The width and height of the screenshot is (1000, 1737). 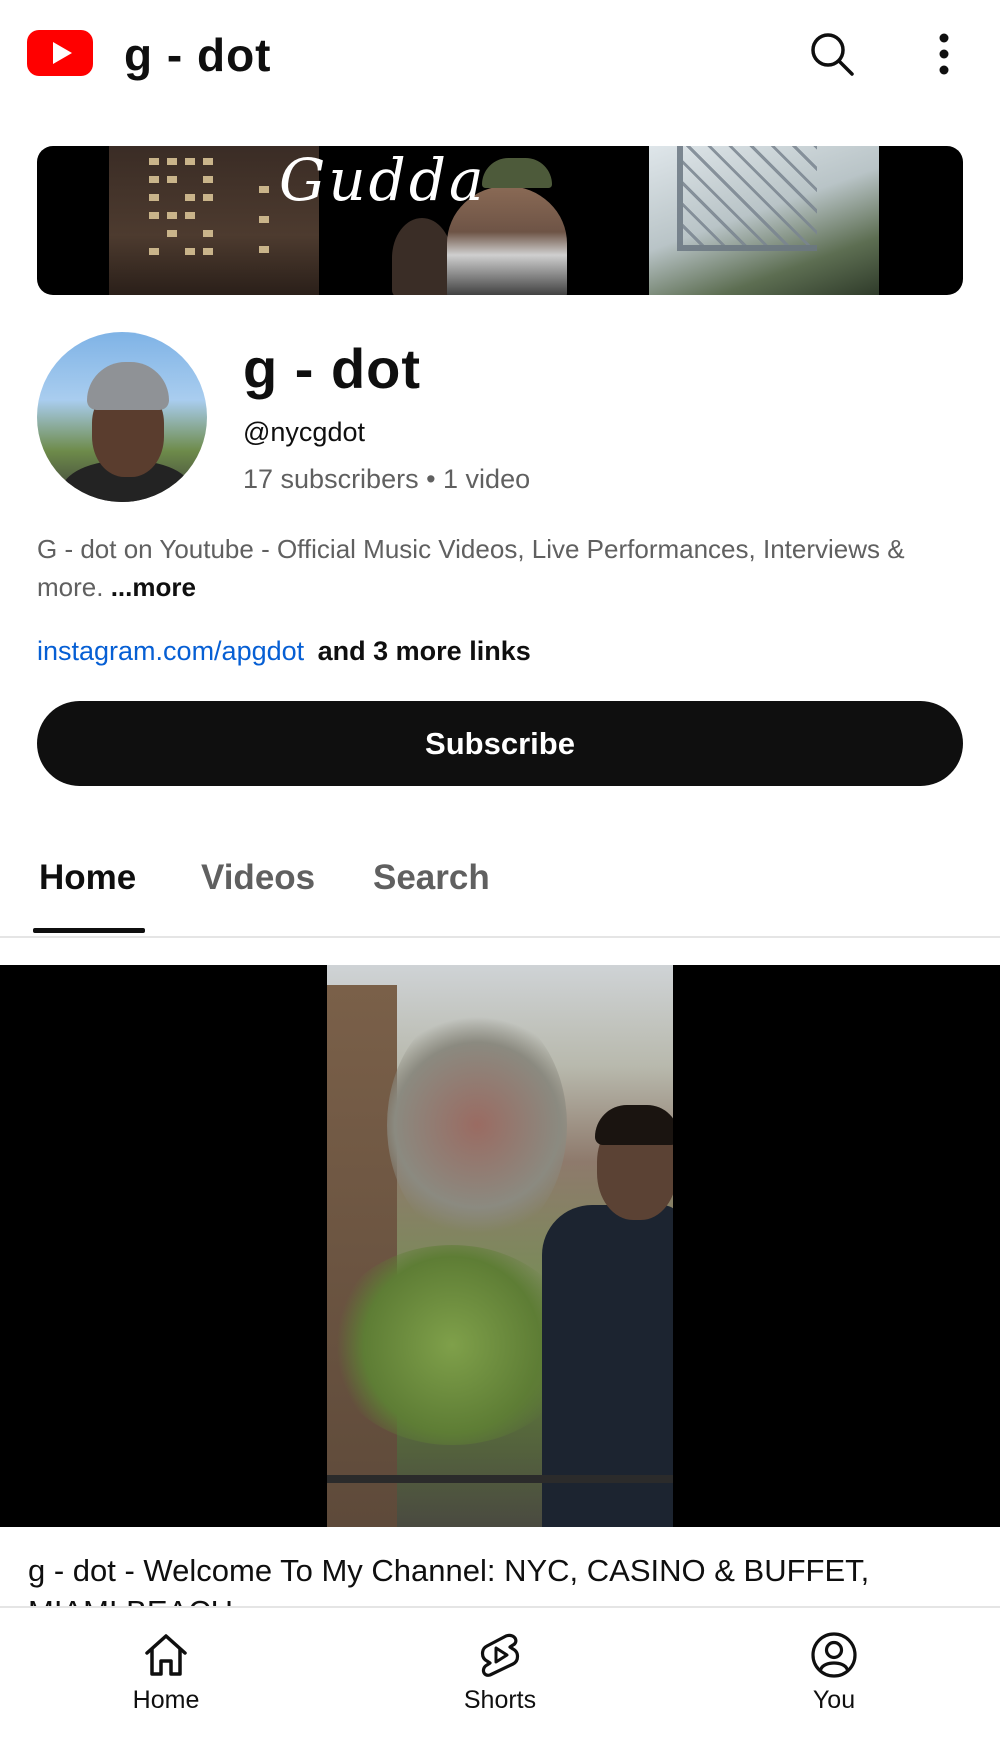 What do you see at coordinates (944, 54) in the screenshot?
I see `more-vert-icon` at bounding box center [944, 54].